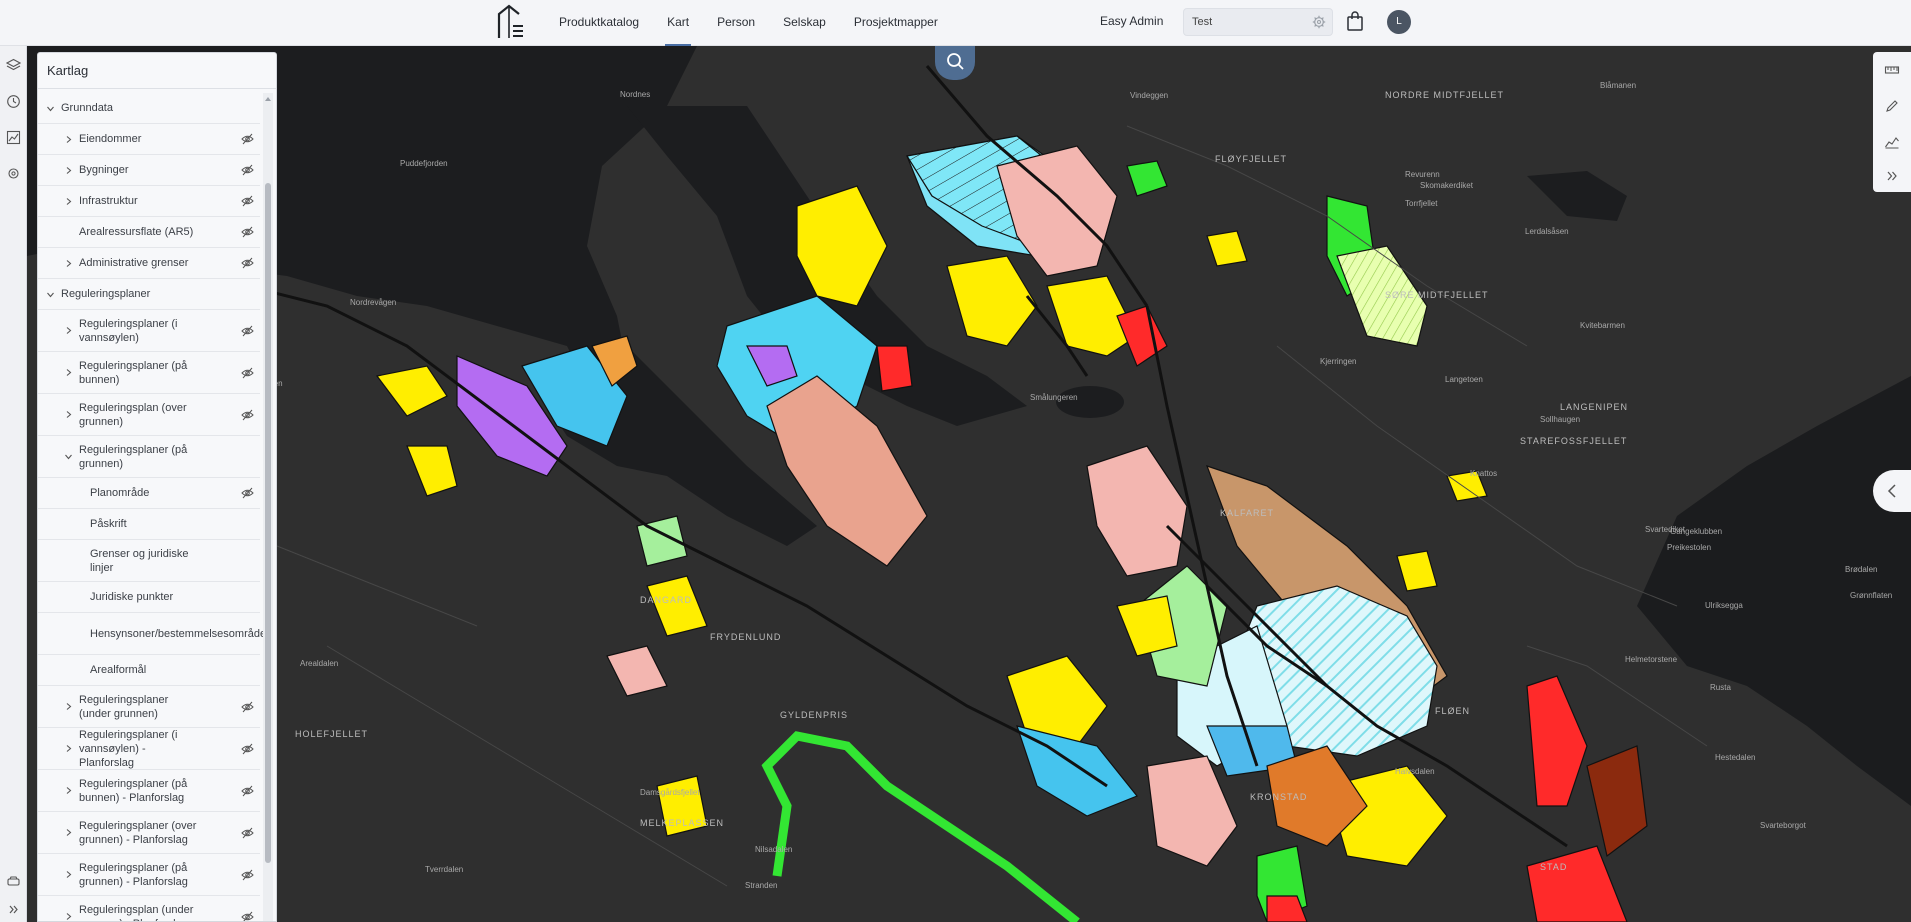 Image resolution: width=1911 pixels, height=922 pixels. I want to click on layer-item: Bygninger, so click(149, 170).